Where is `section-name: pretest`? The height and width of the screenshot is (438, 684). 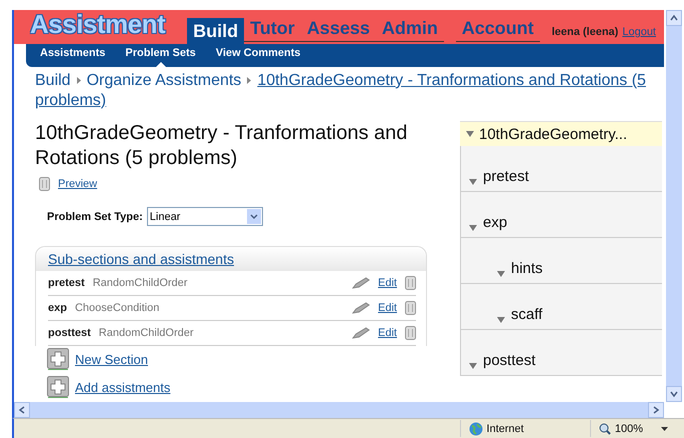
section-name: pretest is located at coordinates (66, 283).